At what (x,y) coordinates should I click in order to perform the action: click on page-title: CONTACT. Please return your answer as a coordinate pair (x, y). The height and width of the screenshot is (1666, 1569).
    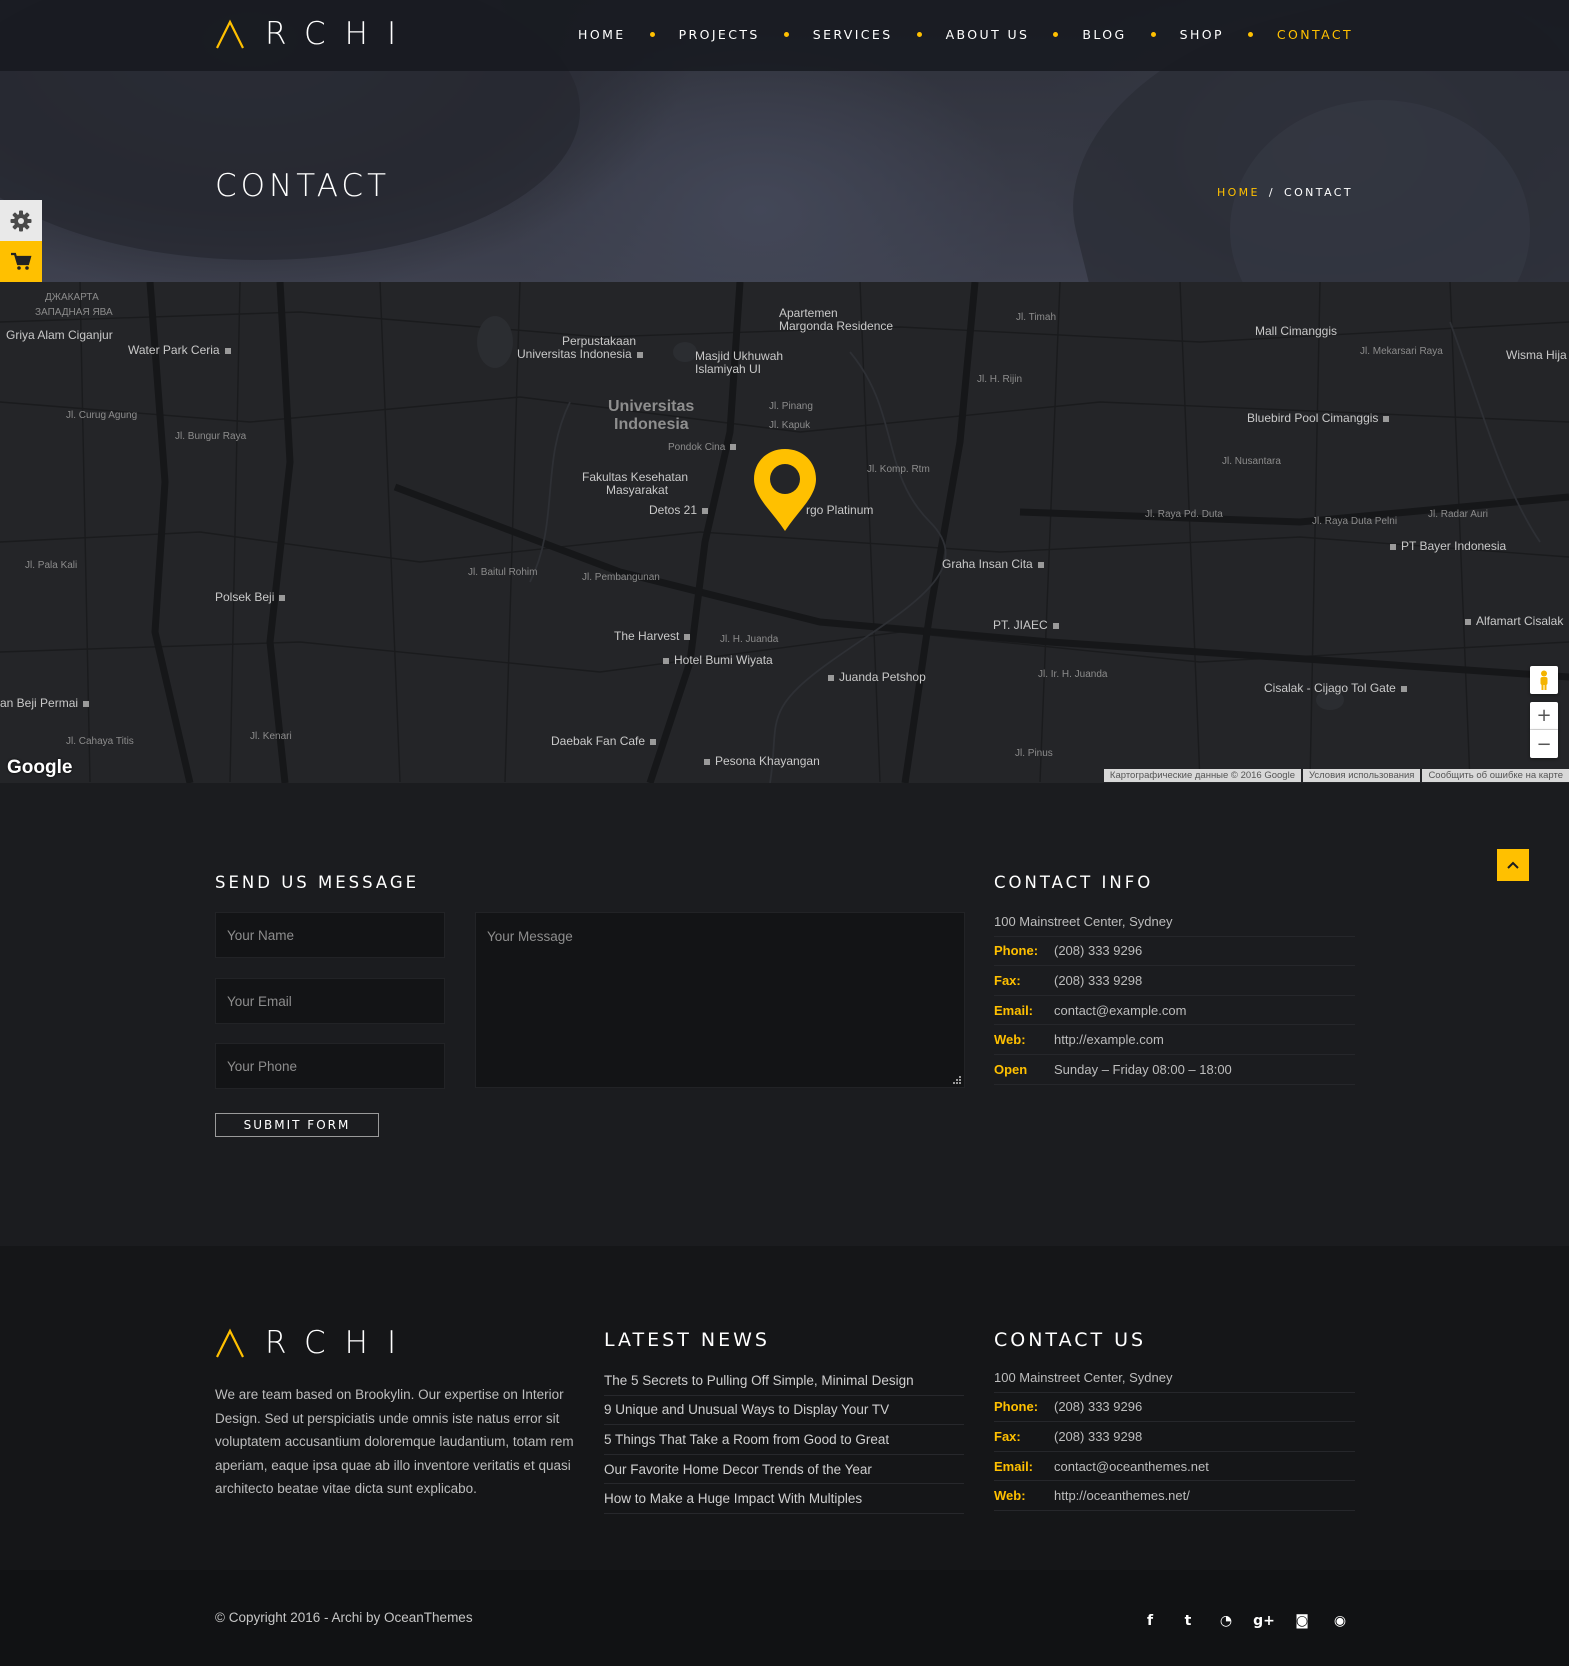
    Looking at the image, I should click on (303, 186).